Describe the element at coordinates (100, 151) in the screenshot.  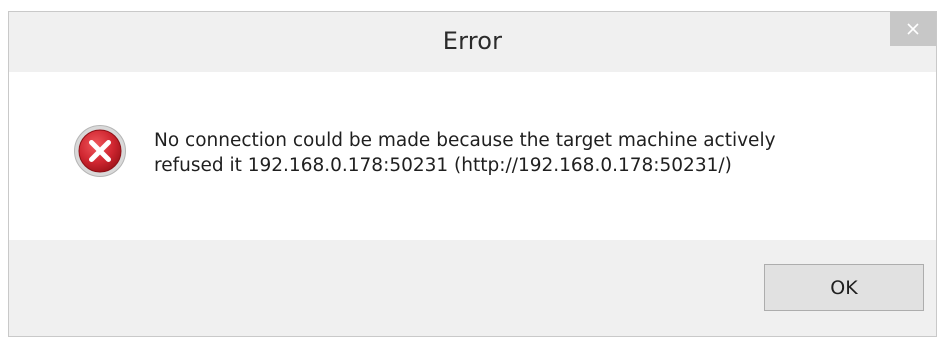
I see `error-icon` at that location.